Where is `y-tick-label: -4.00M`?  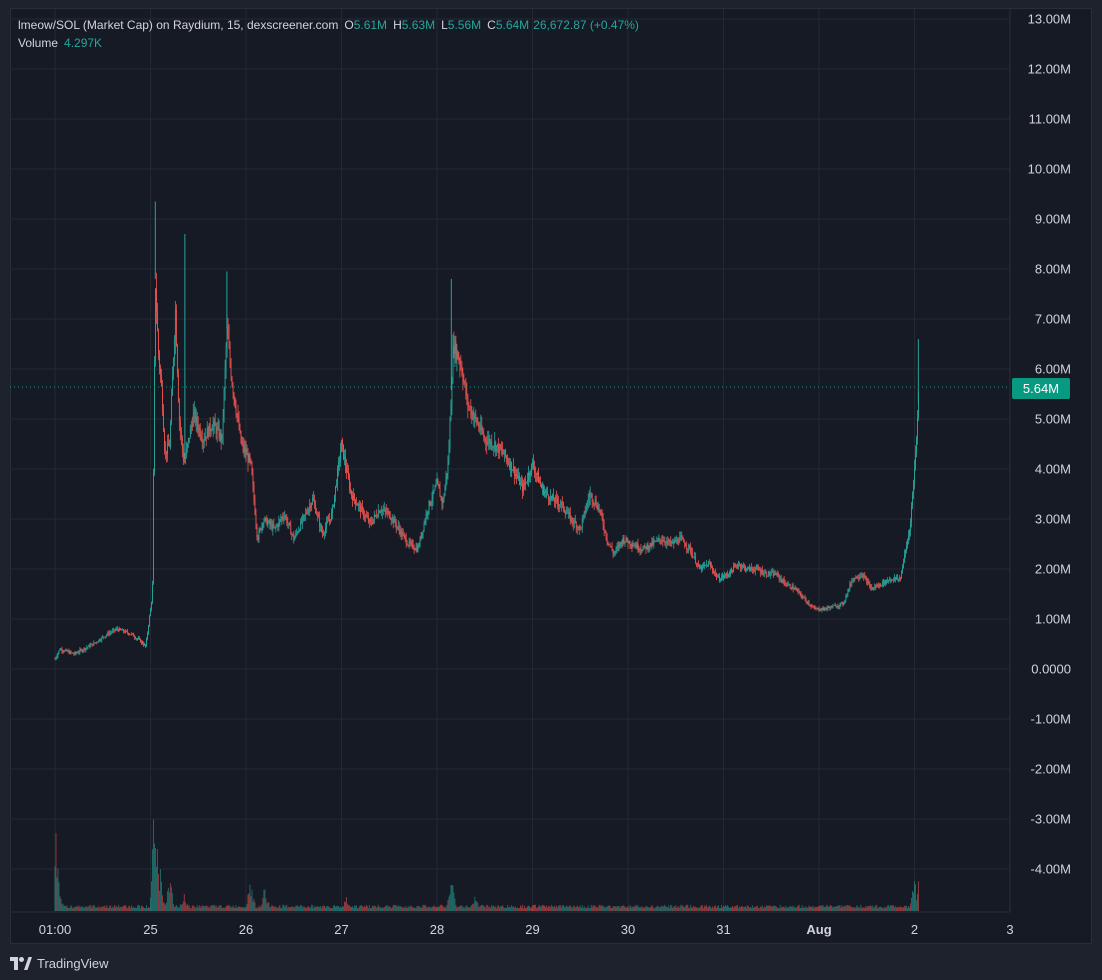
y-tick-label: -4.00M is located at coordinates (1051, 869).